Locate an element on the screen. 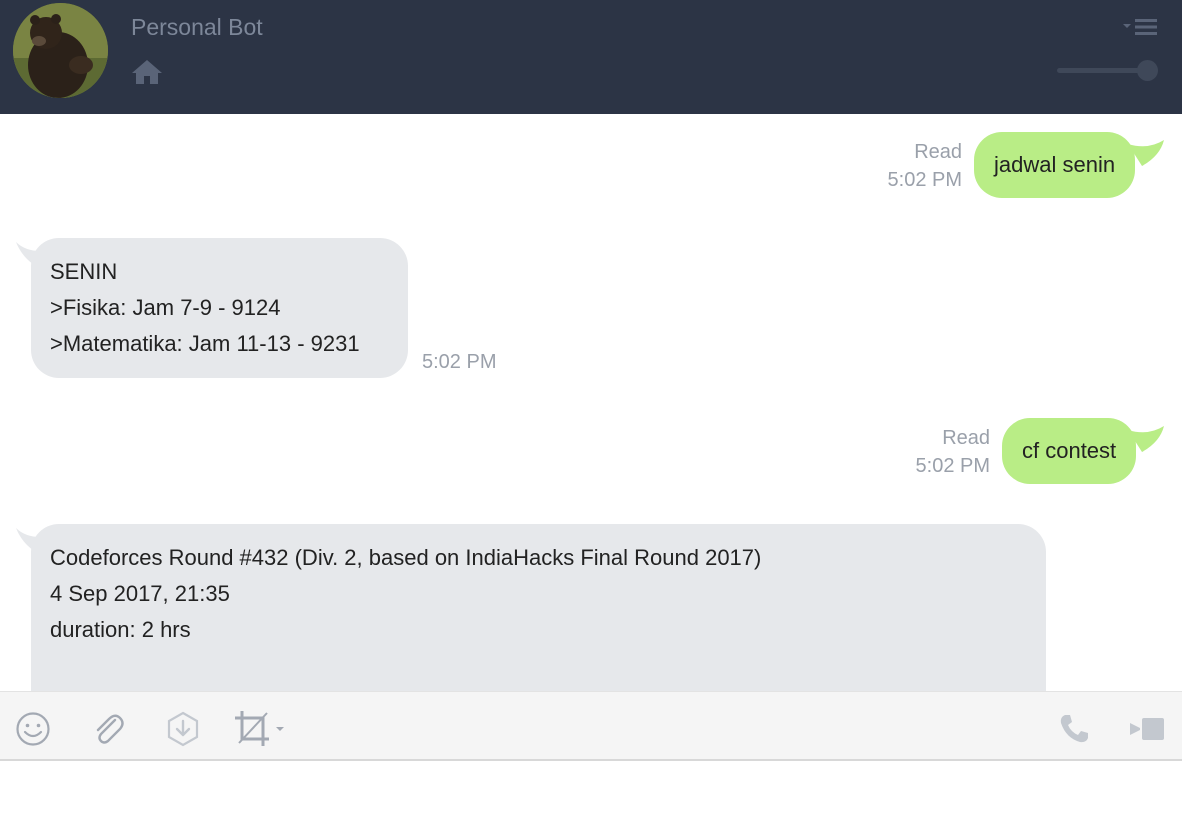 The image size is (1182, 836). composer-toolbar is located at coordinates (591, 726).